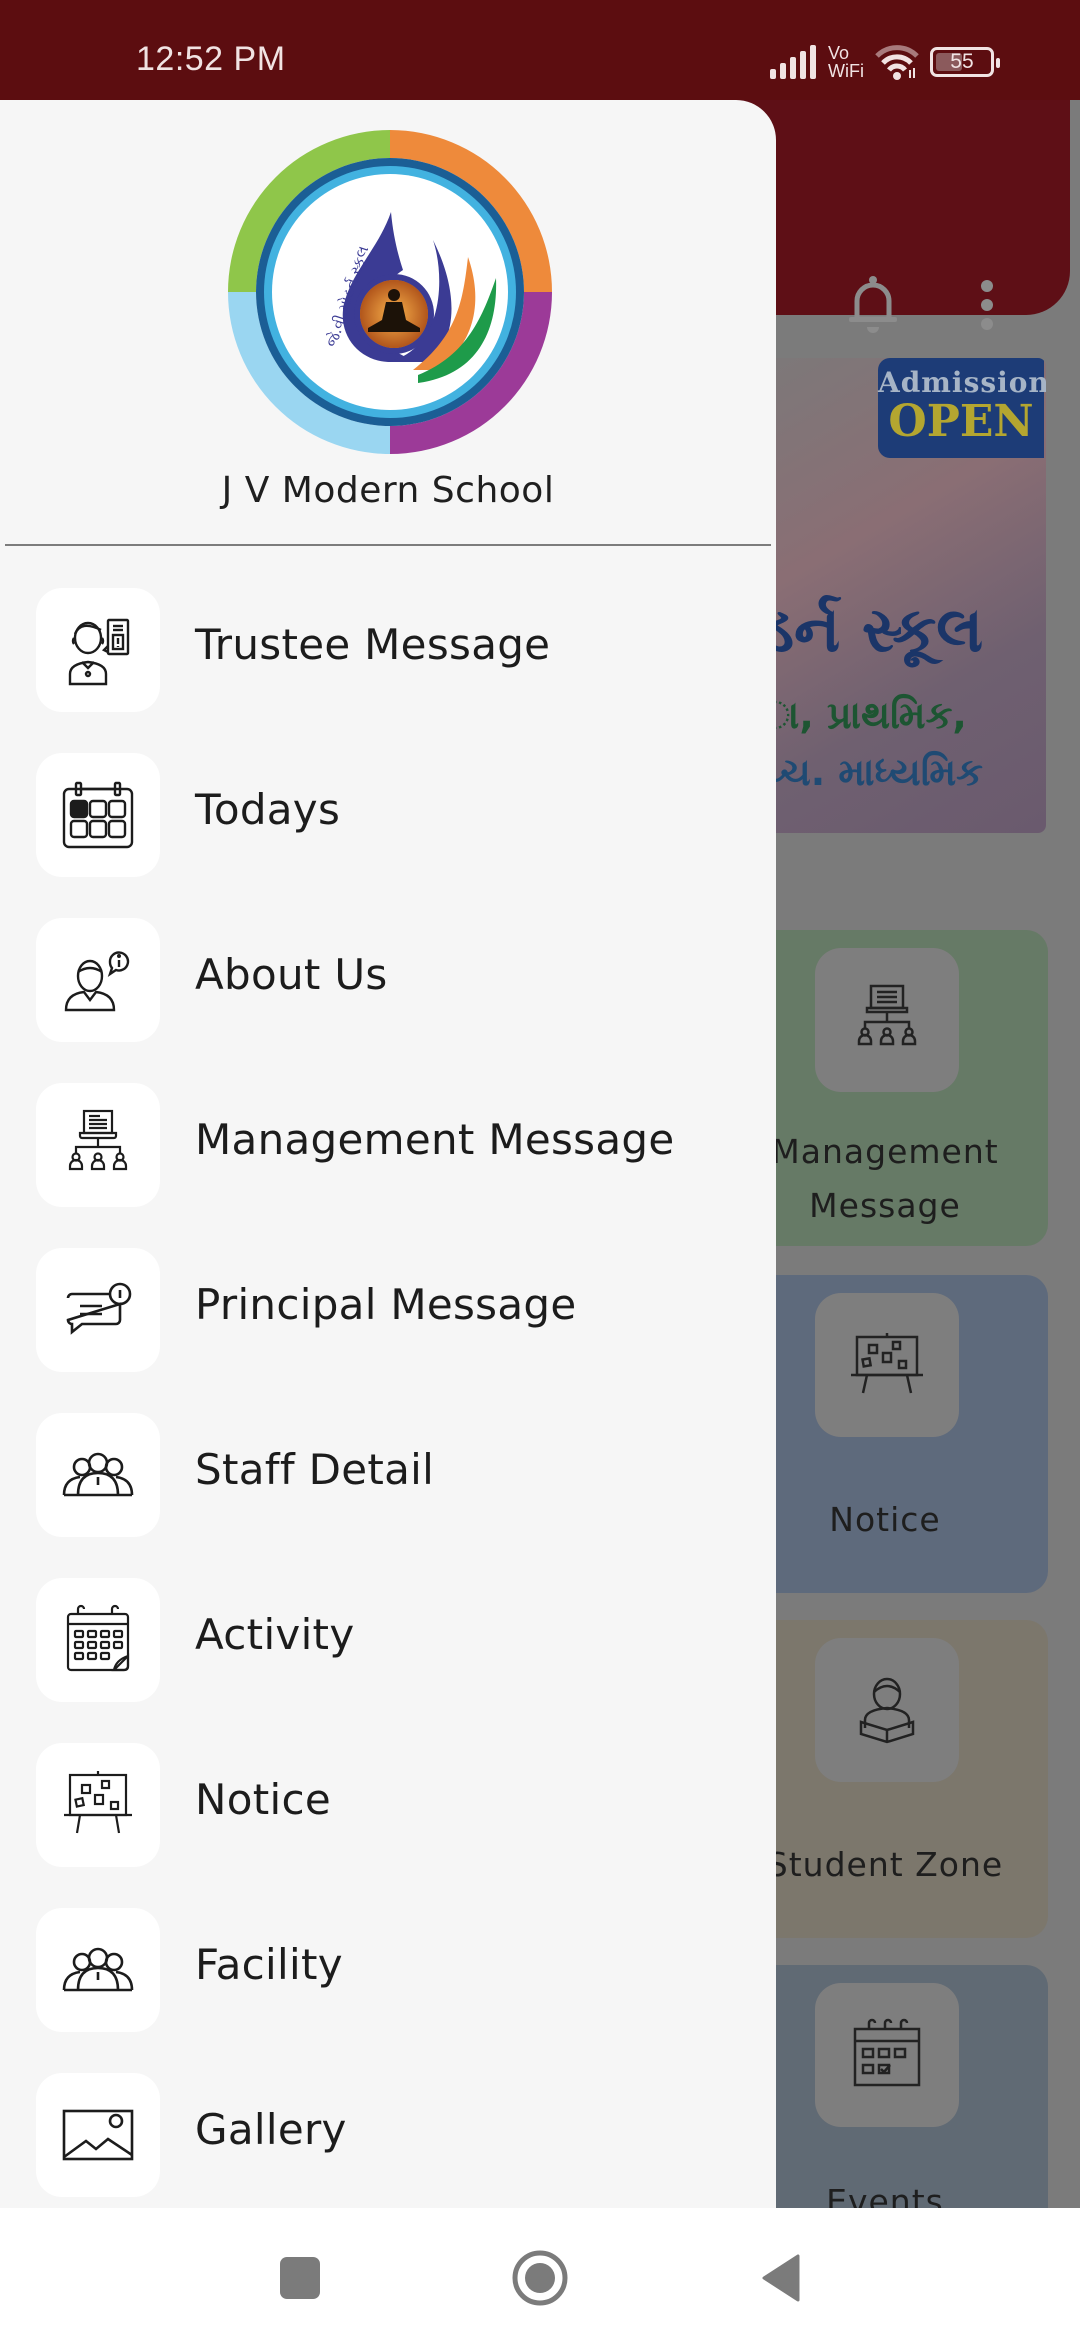  I want to click on status-bar: 12:52 PM Vo WiFi 55, so click(540, 50).